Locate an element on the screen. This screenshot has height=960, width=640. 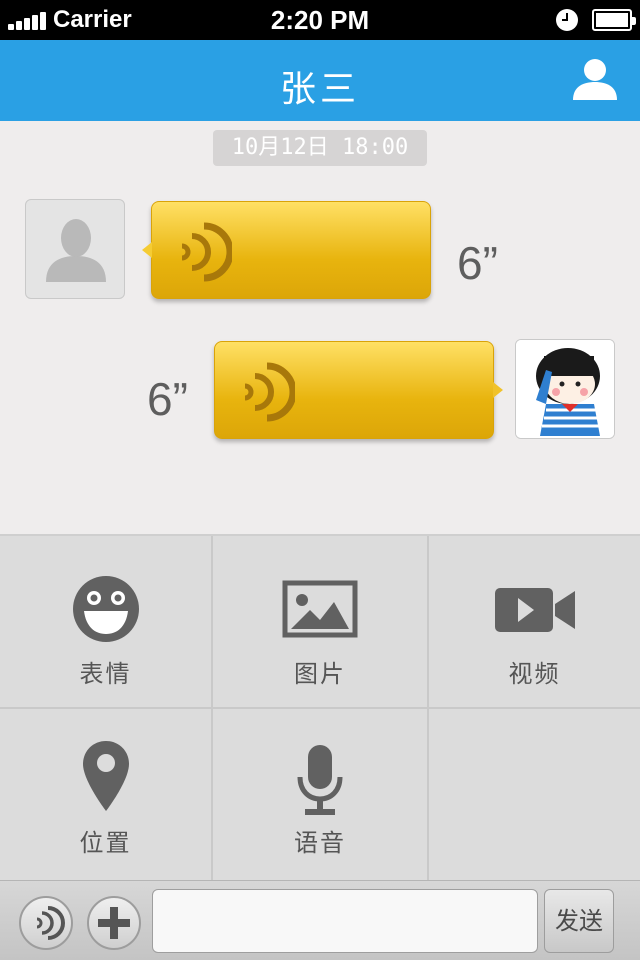
timestamp-badge: 10月12日 18:00 is located at coordinates (320, 148).